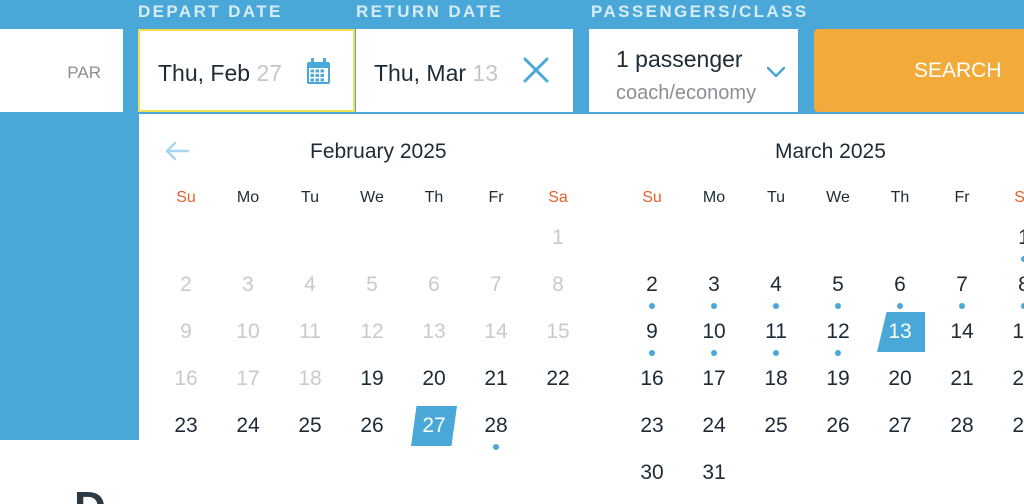  I want to click on day-cell-march-3: 3, so click(714, 287).